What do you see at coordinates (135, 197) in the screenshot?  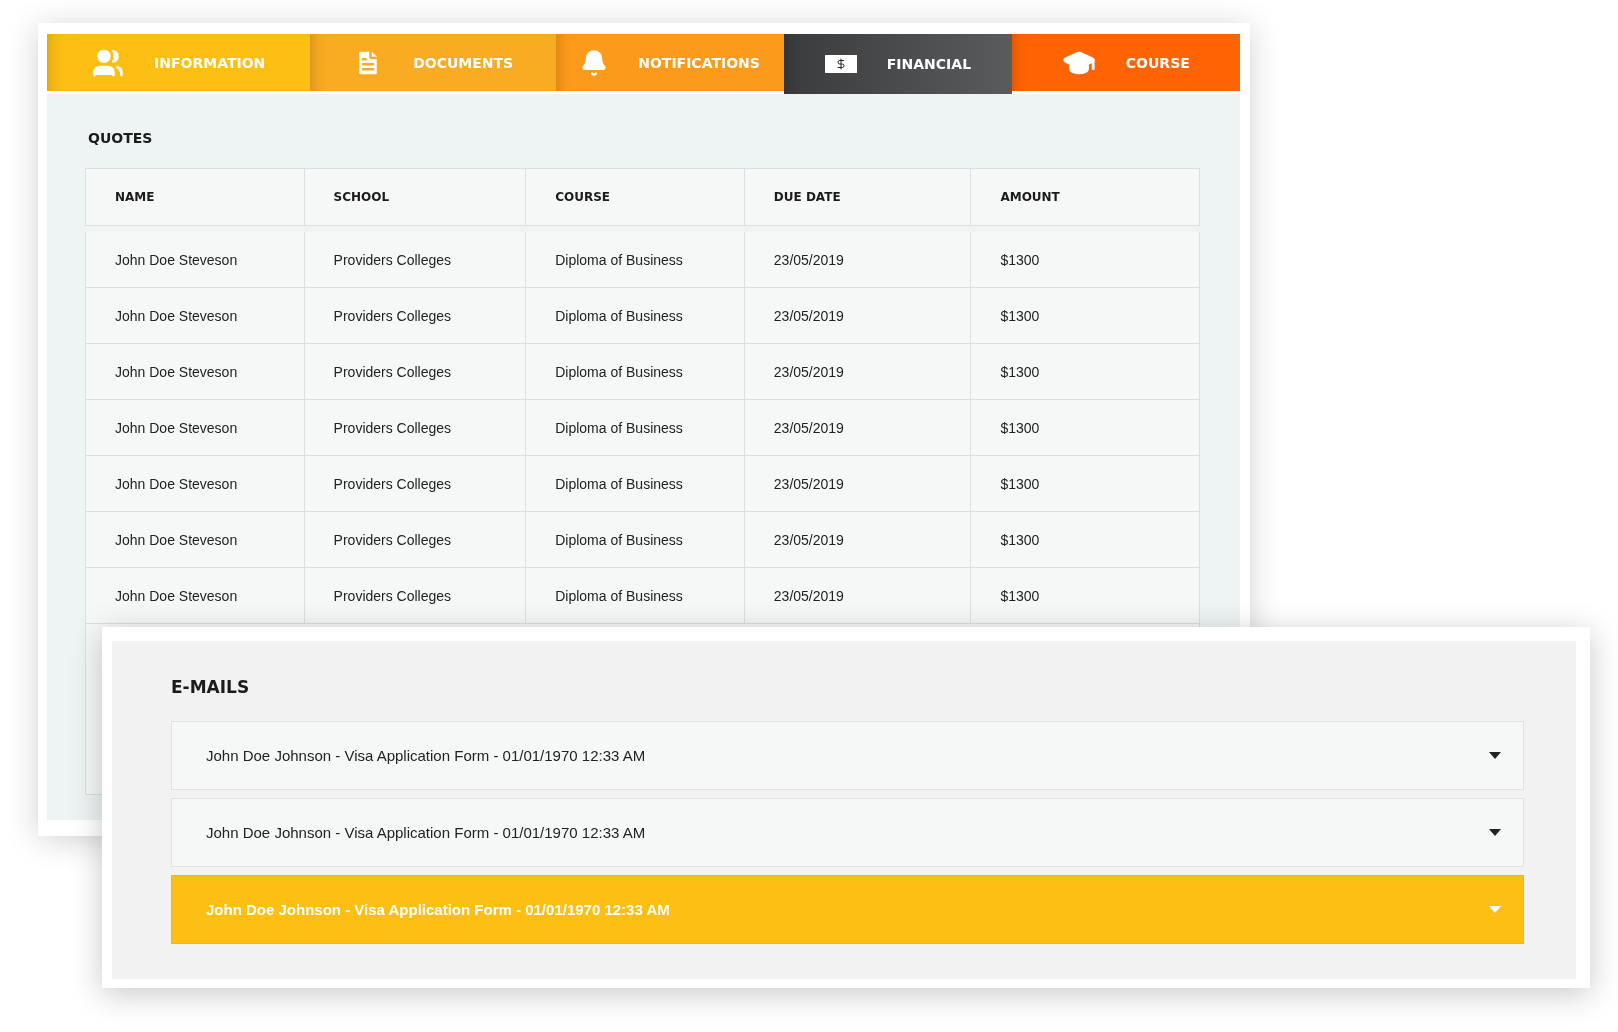 I see `column-header: NAME` at bounding box center [135, 197].